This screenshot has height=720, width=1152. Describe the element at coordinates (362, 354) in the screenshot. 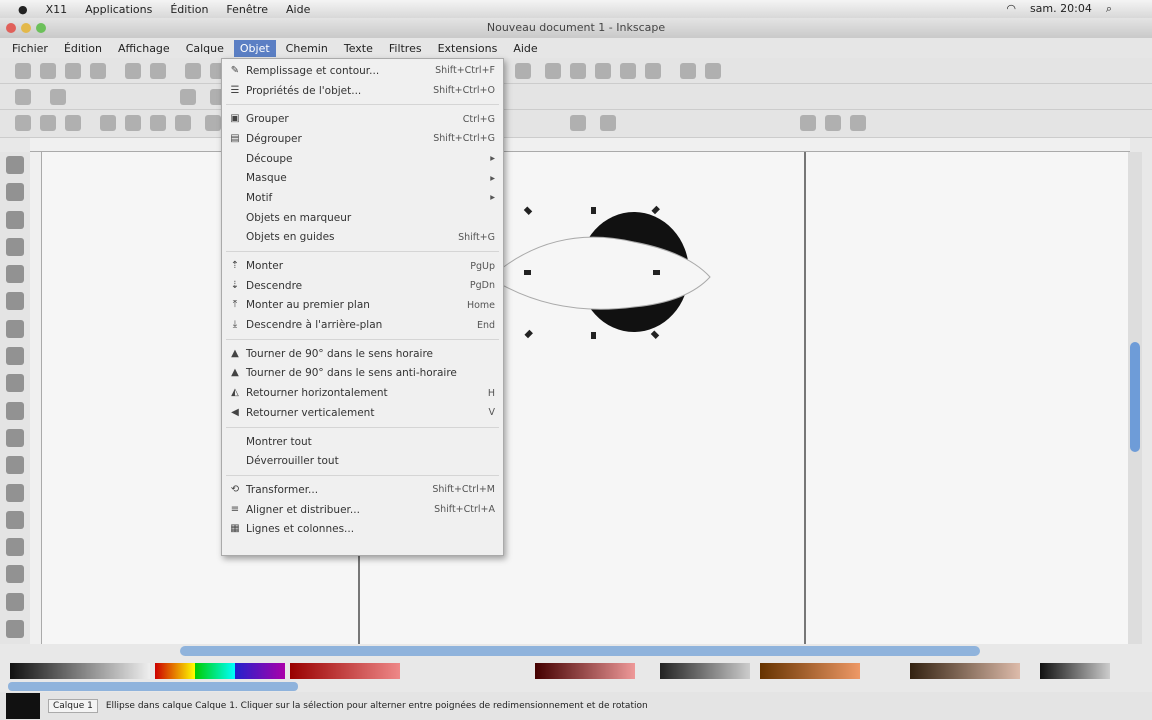

I see `menu-item: ▲ Tourner de 90° dans le sens horaire` at that location.